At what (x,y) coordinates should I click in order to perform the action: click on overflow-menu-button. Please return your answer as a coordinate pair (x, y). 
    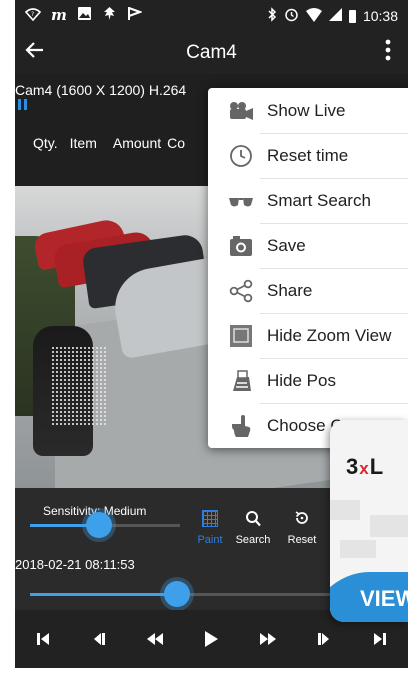
    Looking at the image, I should click on (388, 53).